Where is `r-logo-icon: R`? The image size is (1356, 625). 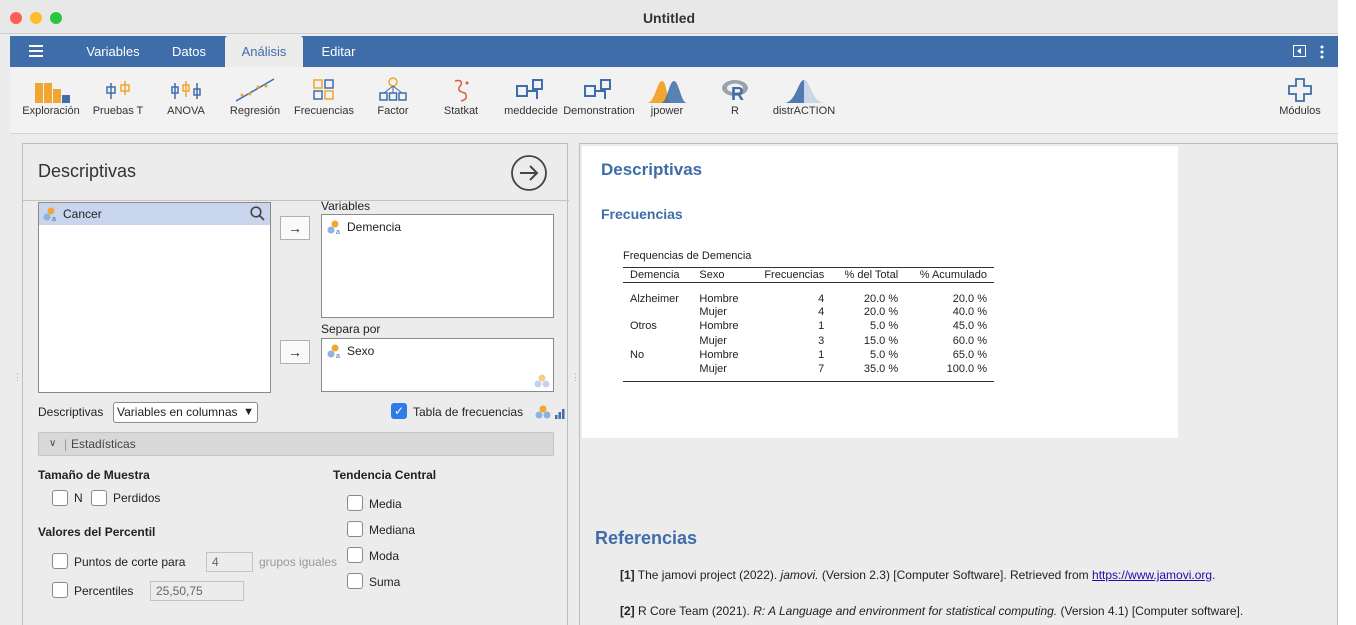
r-logo-icon: R is located at coordinates (735, 86).